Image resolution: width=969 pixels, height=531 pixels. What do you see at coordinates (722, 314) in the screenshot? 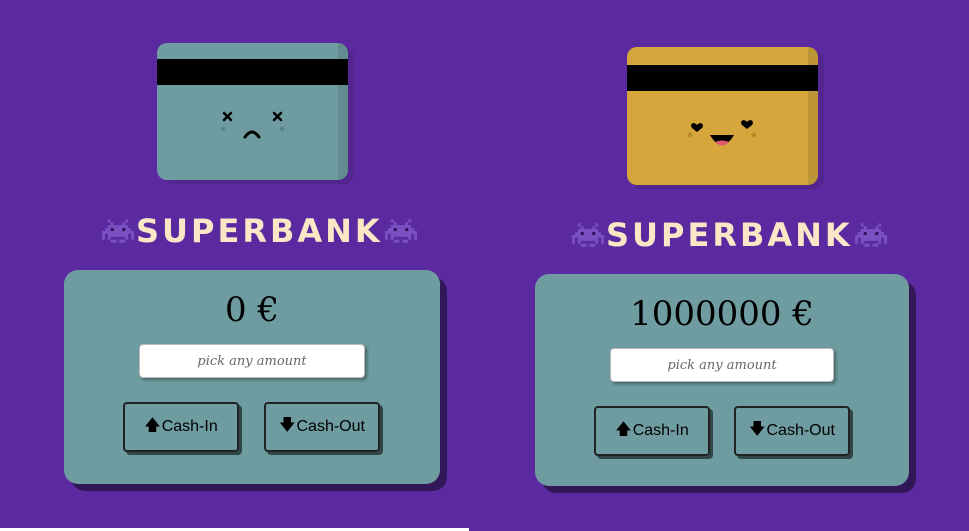
I see `balance-display: 1000000 €` at bounding box center [722, 314].